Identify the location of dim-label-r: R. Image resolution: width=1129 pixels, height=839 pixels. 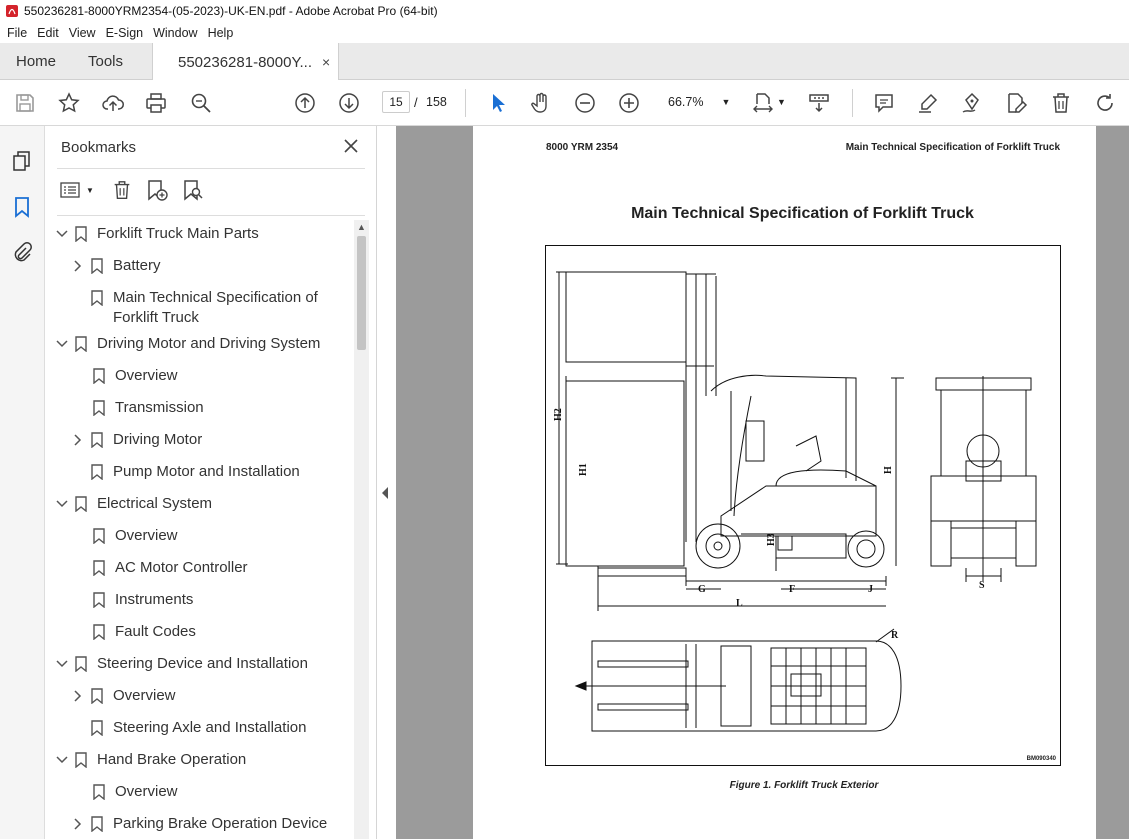
(895, 635).